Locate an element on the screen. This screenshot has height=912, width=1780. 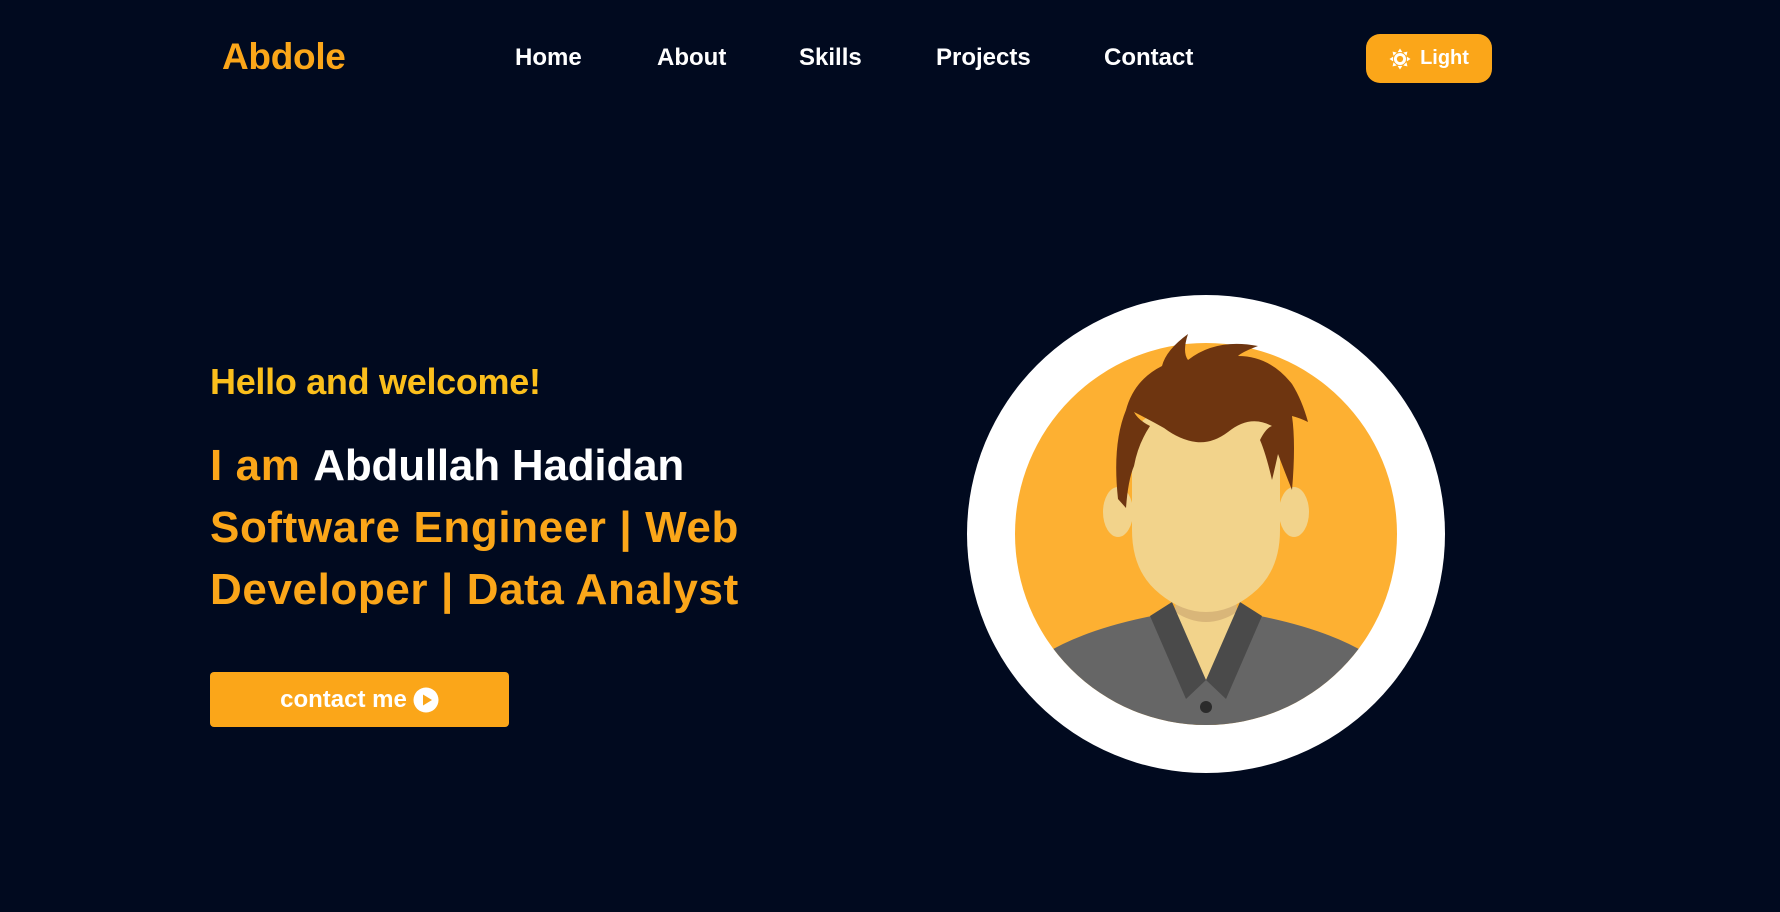
contact-me-button: contact me is located at coordinates (359, 699).